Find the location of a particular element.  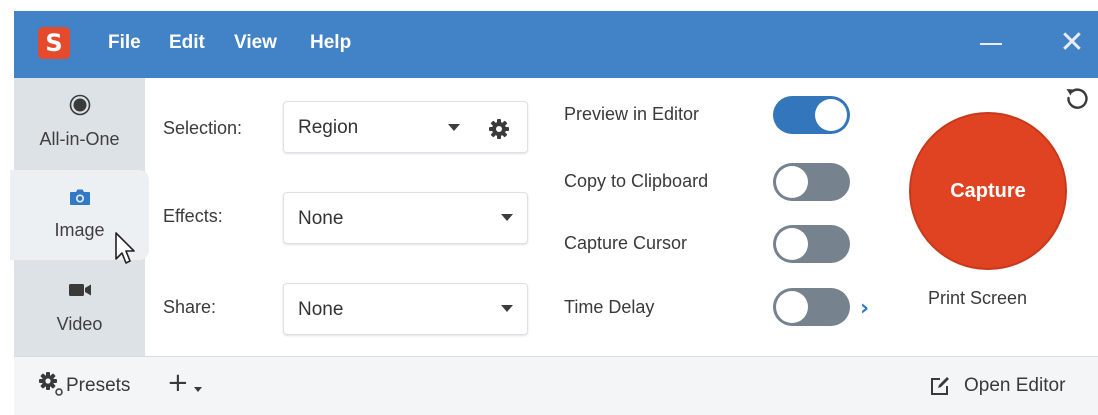

capture-hotkey-label: Print Screen is located at coordinates (978, 298).